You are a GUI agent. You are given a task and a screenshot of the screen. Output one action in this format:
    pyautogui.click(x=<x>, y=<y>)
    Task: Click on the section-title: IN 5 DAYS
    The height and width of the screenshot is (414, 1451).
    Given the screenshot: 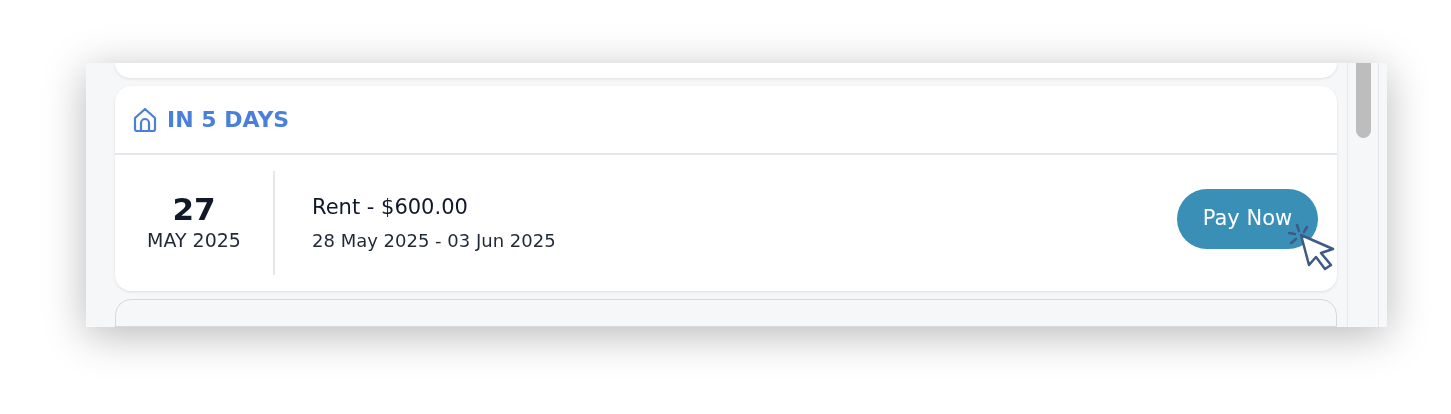 What is the action you would take?
    pyautogui.click(x=228, y=120)
    